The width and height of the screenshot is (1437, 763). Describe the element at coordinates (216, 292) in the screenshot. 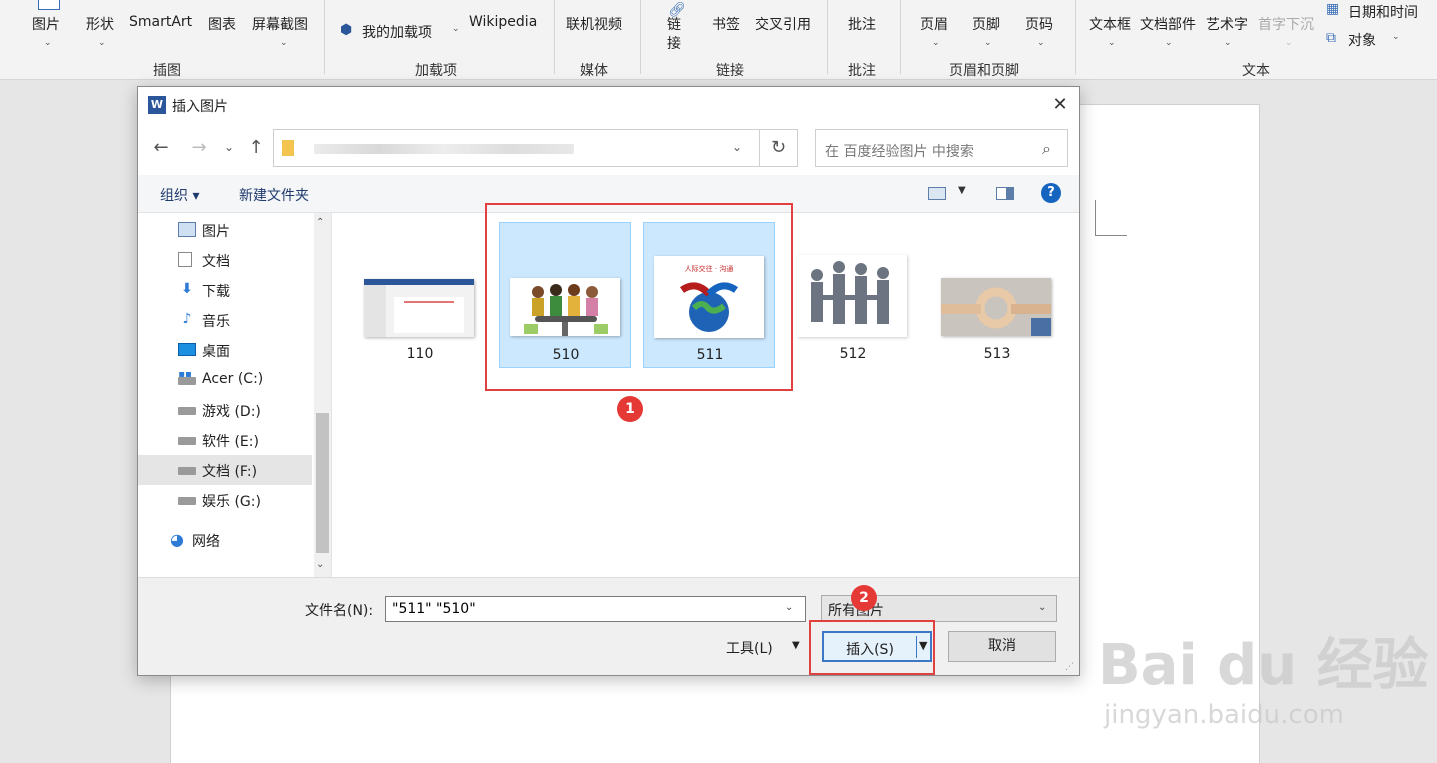

I see `nav-item-label: 下载` at that location.